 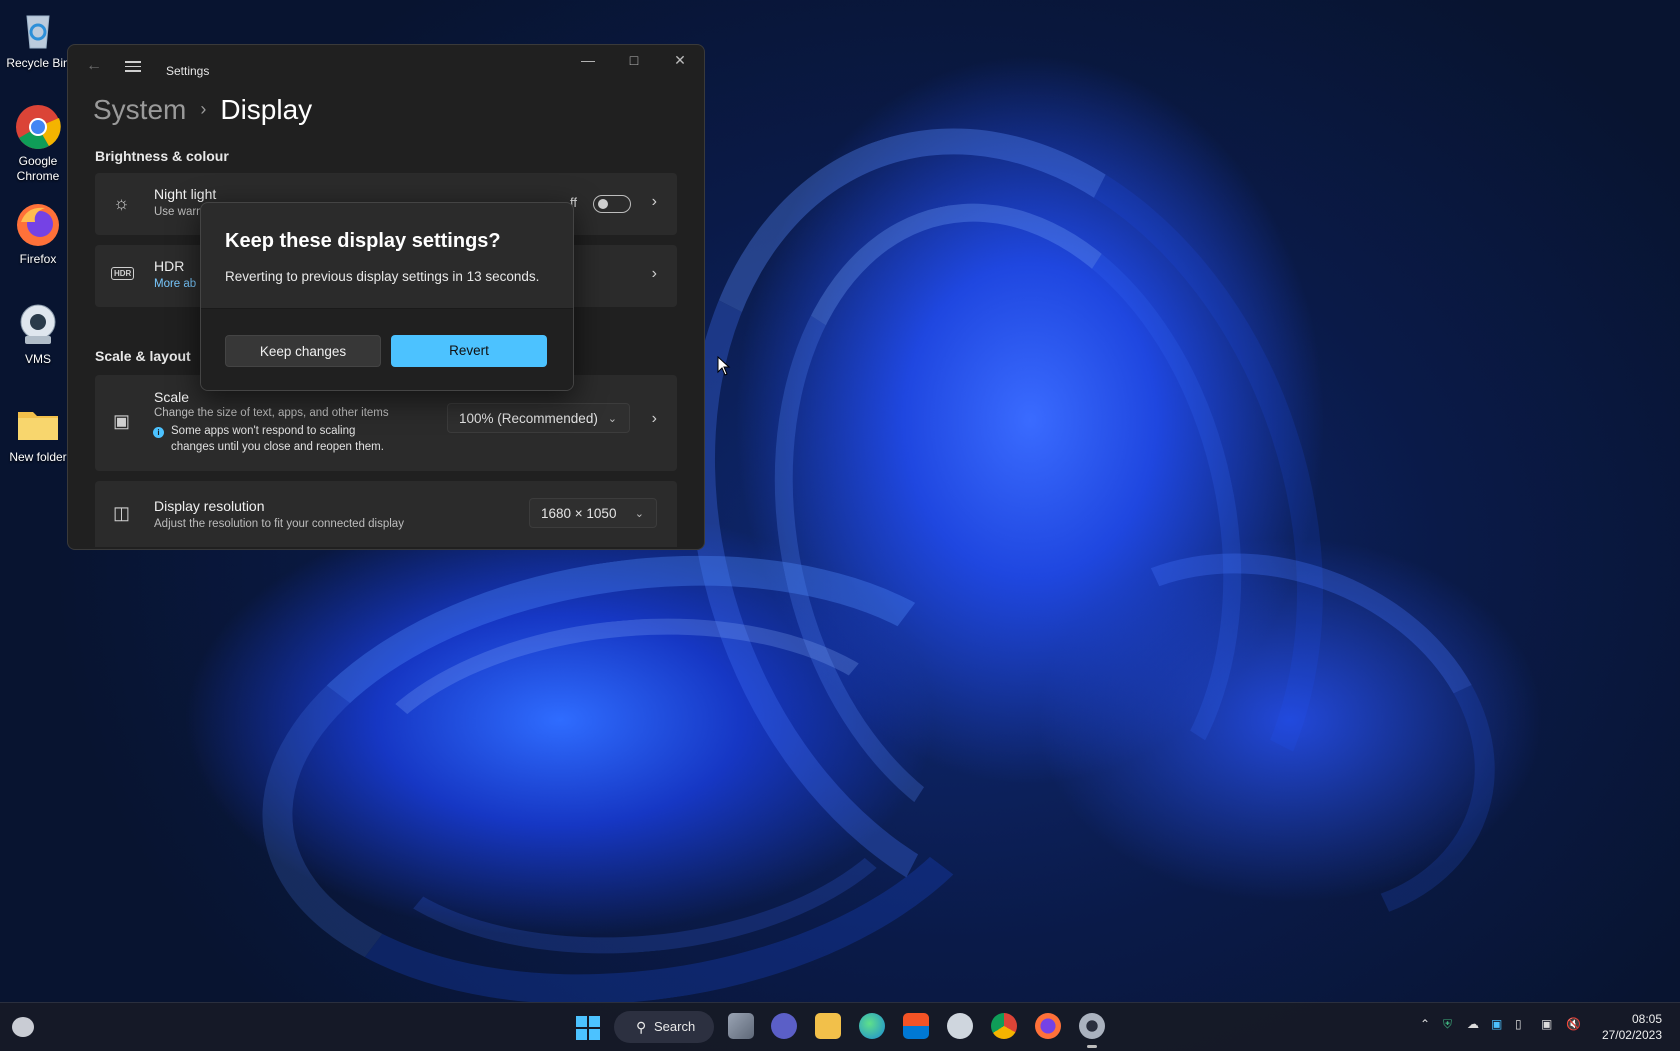 What do you see at coordinates (1447, 1024) in the screenshot?
I see `defender-tray-icon: ⛨` at bounding box center [1447, 1024].